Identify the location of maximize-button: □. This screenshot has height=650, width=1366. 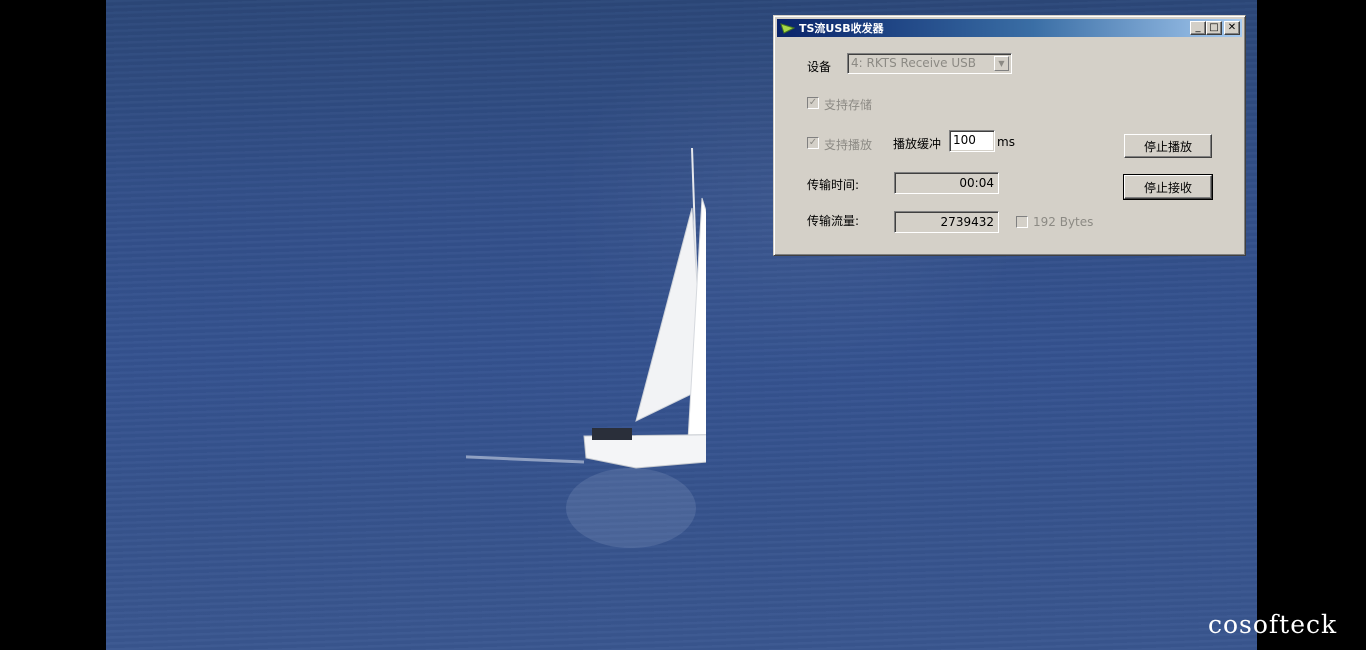
(1214, 28).